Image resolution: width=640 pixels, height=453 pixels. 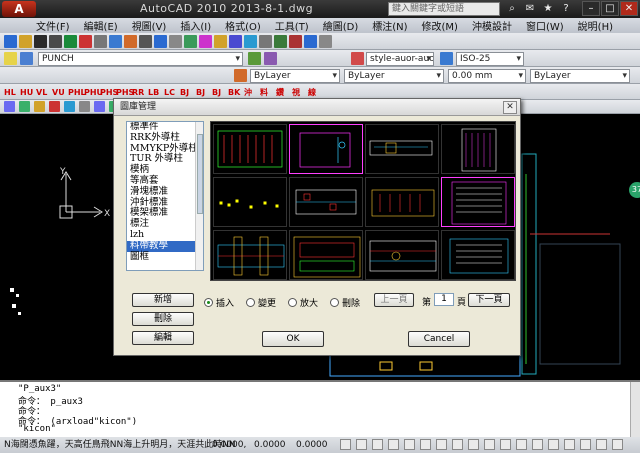 What do you see at coordinates (41, 92) in the screenshot?
I see `die-tool-2: VL` at bounding box center [41, 92].